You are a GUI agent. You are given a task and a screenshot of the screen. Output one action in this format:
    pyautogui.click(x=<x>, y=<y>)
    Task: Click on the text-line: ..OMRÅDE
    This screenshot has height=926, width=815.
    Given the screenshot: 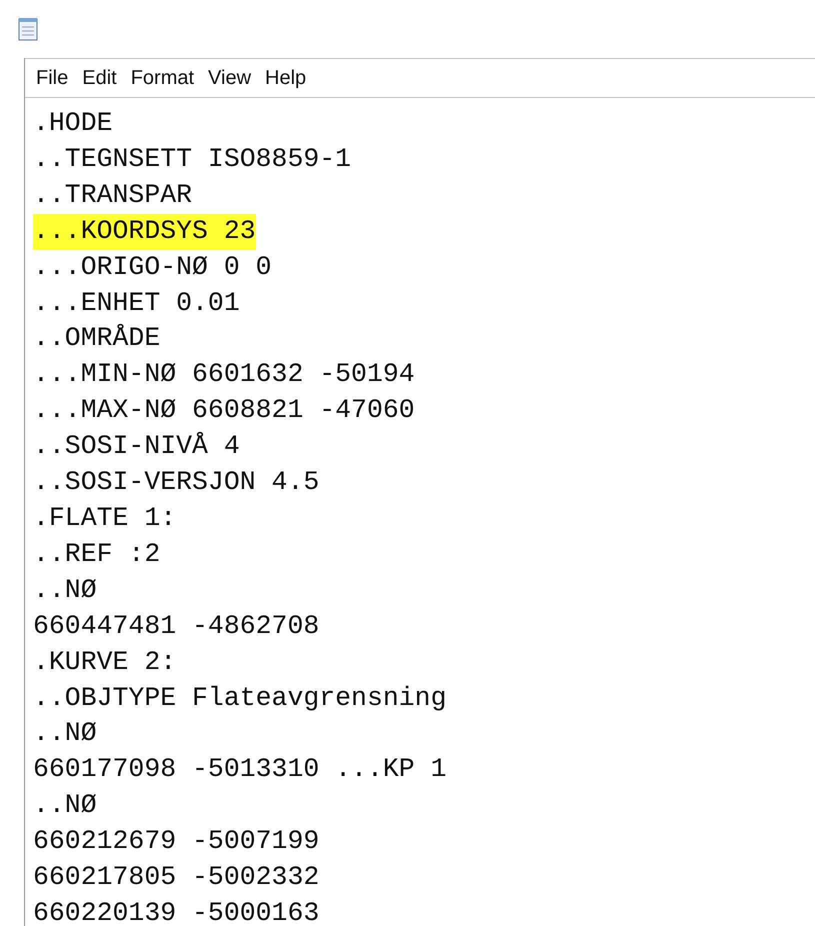 What is the action you would take?
    pyautogui.click(x=96, y=339)
    